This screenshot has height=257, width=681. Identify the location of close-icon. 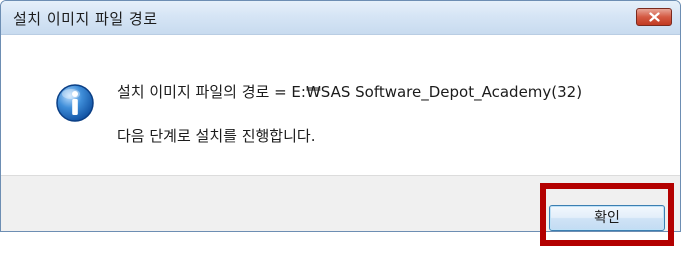
(654, 17).